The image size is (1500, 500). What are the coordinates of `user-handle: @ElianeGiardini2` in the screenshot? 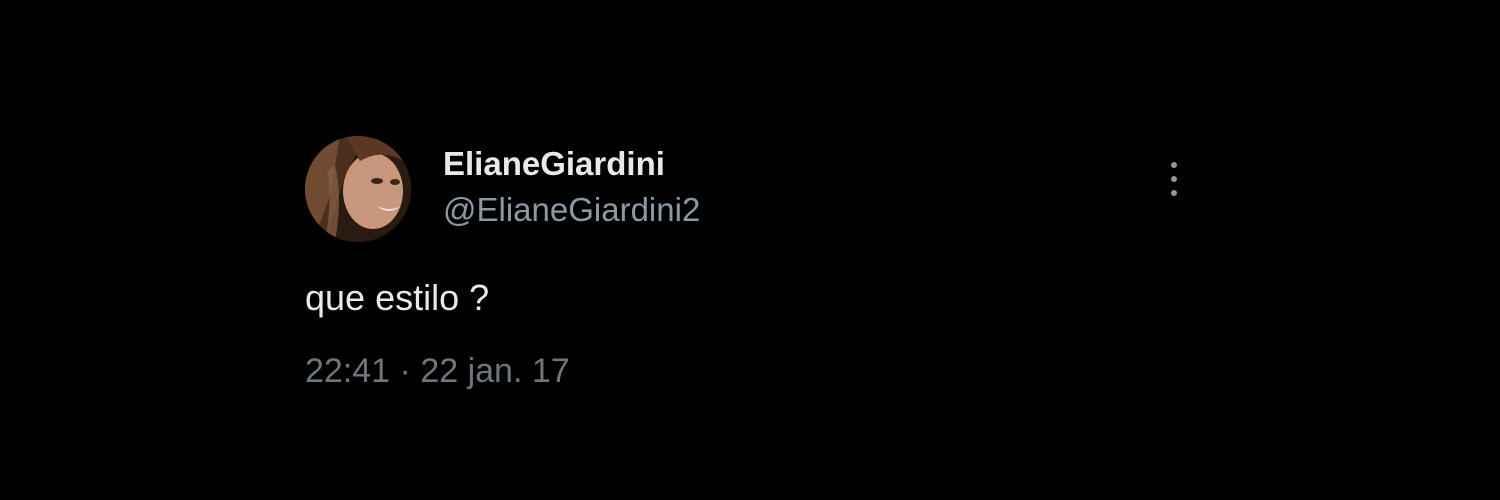 It's located at (571, 210).